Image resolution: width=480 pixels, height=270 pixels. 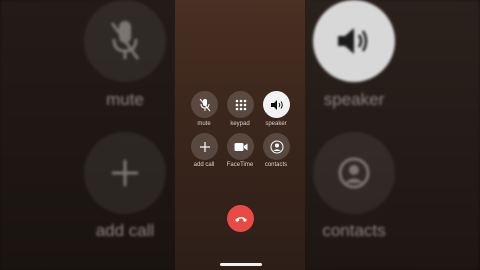 I want to click on keypad-button, so click(x=240, y=104).